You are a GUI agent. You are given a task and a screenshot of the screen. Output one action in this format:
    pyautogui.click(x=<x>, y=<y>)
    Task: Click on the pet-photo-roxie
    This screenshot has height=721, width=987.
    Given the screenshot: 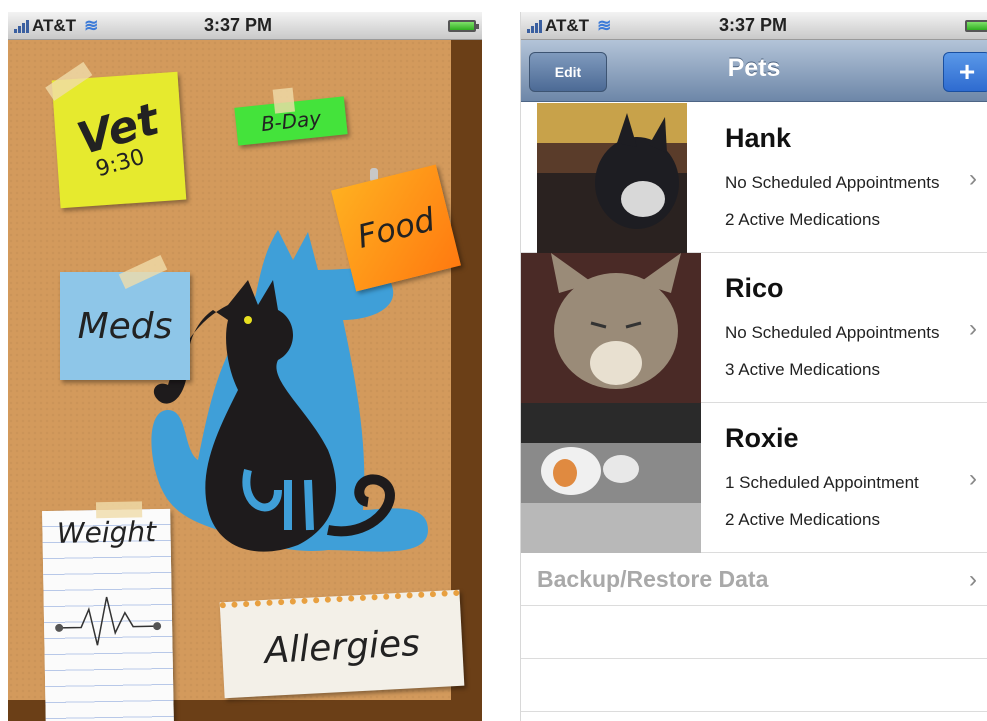 What is the action you would take?
    pyautogui.click(x=611, y=478)
    